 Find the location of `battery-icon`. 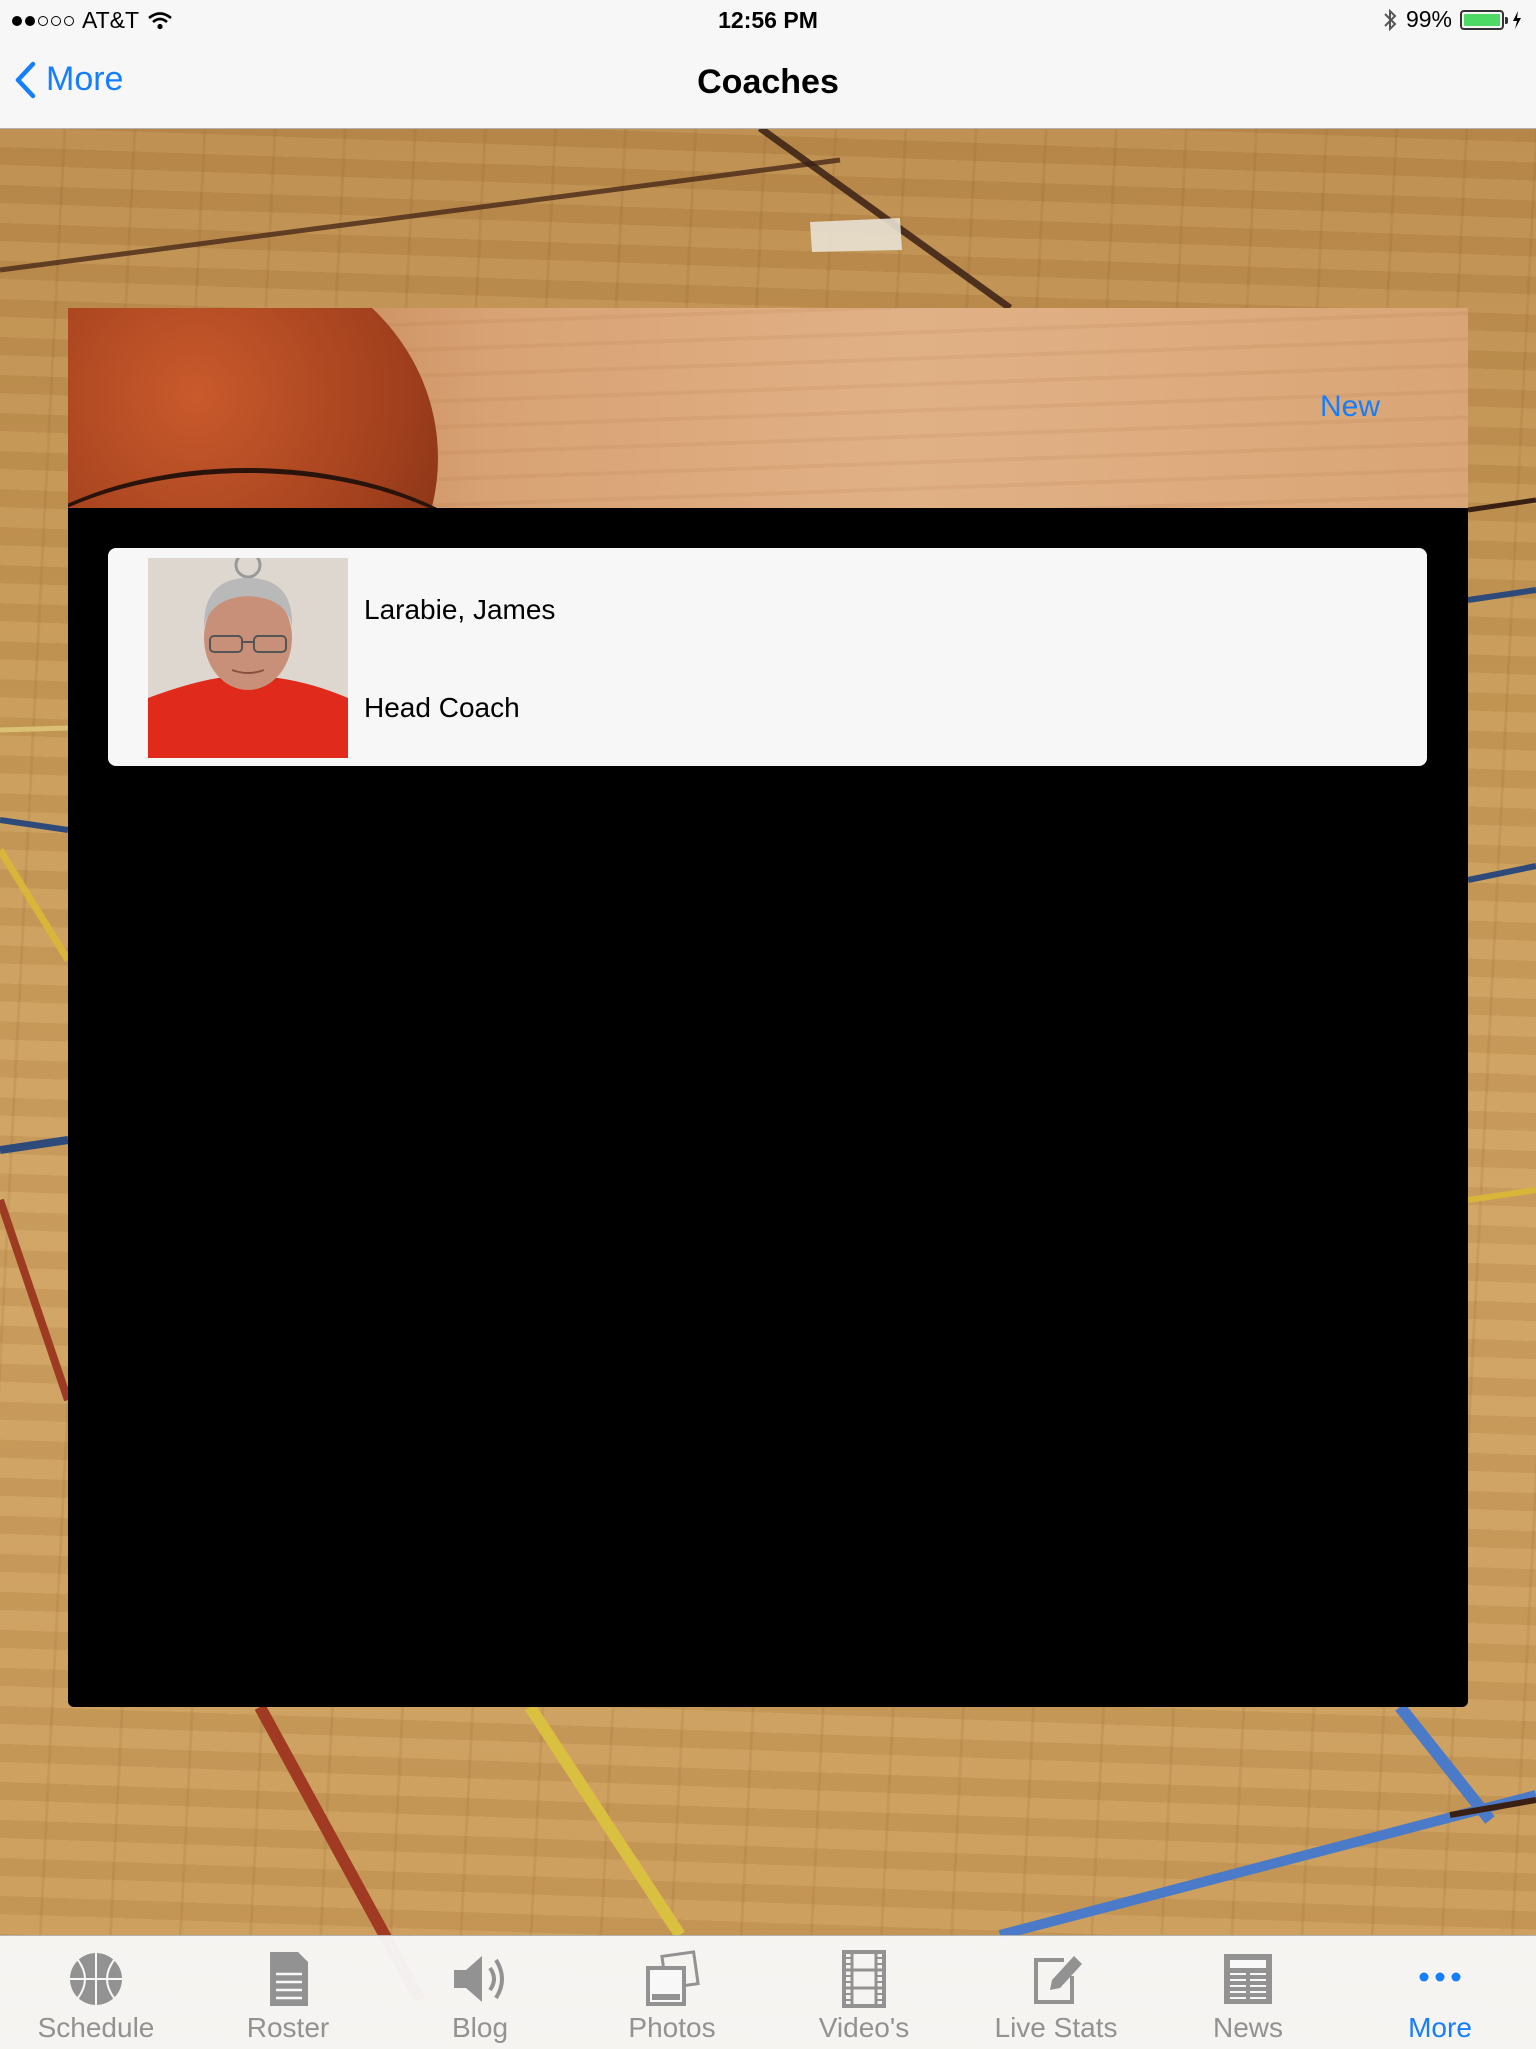

battery-icon is located at coordinates (1484, 19).